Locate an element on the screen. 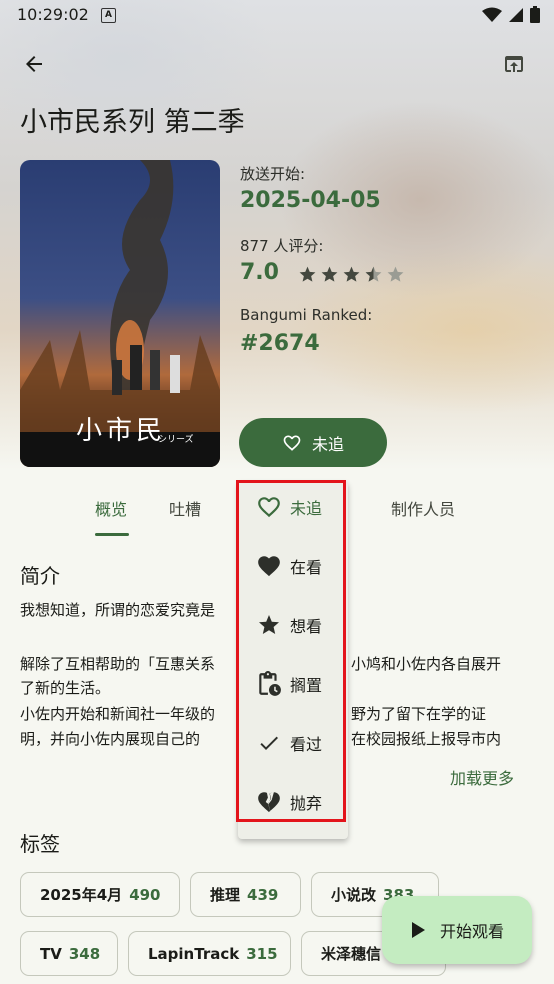 The width and height of the screenshot is (554, 984). status-bar: 10:29:02 A is located at coordinates (277, 16).